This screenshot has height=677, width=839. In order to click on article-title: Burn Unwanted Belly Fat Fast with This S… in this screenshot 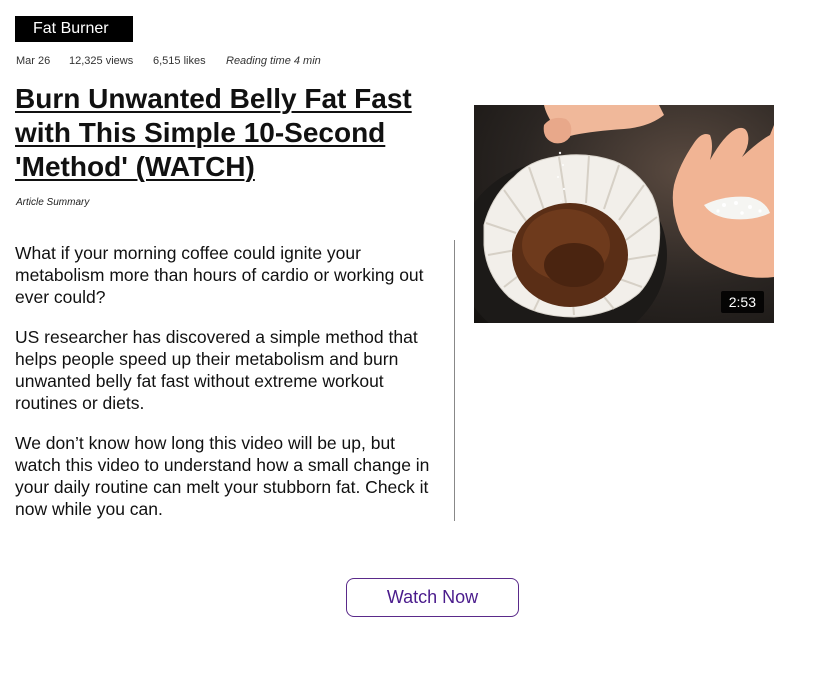, I will do `click(235, 133)`.